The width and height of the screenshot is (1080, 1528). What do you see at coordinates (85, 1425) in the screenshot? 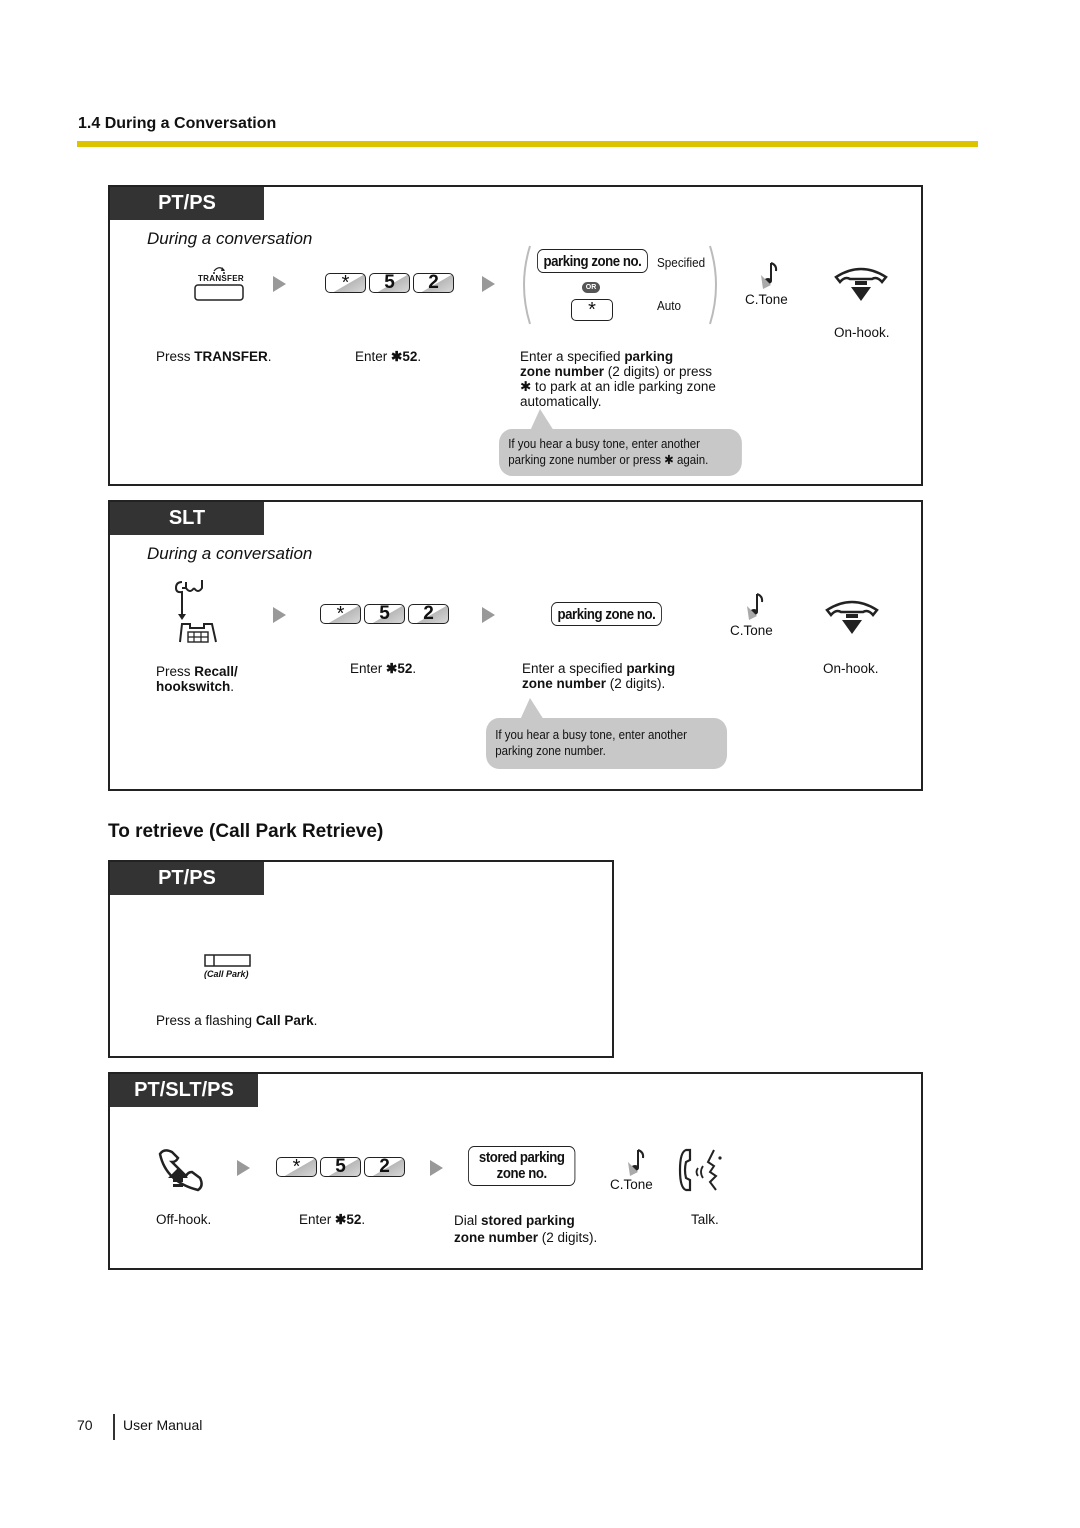
I see `page-number: 70` at bounding box center [85, 1425].